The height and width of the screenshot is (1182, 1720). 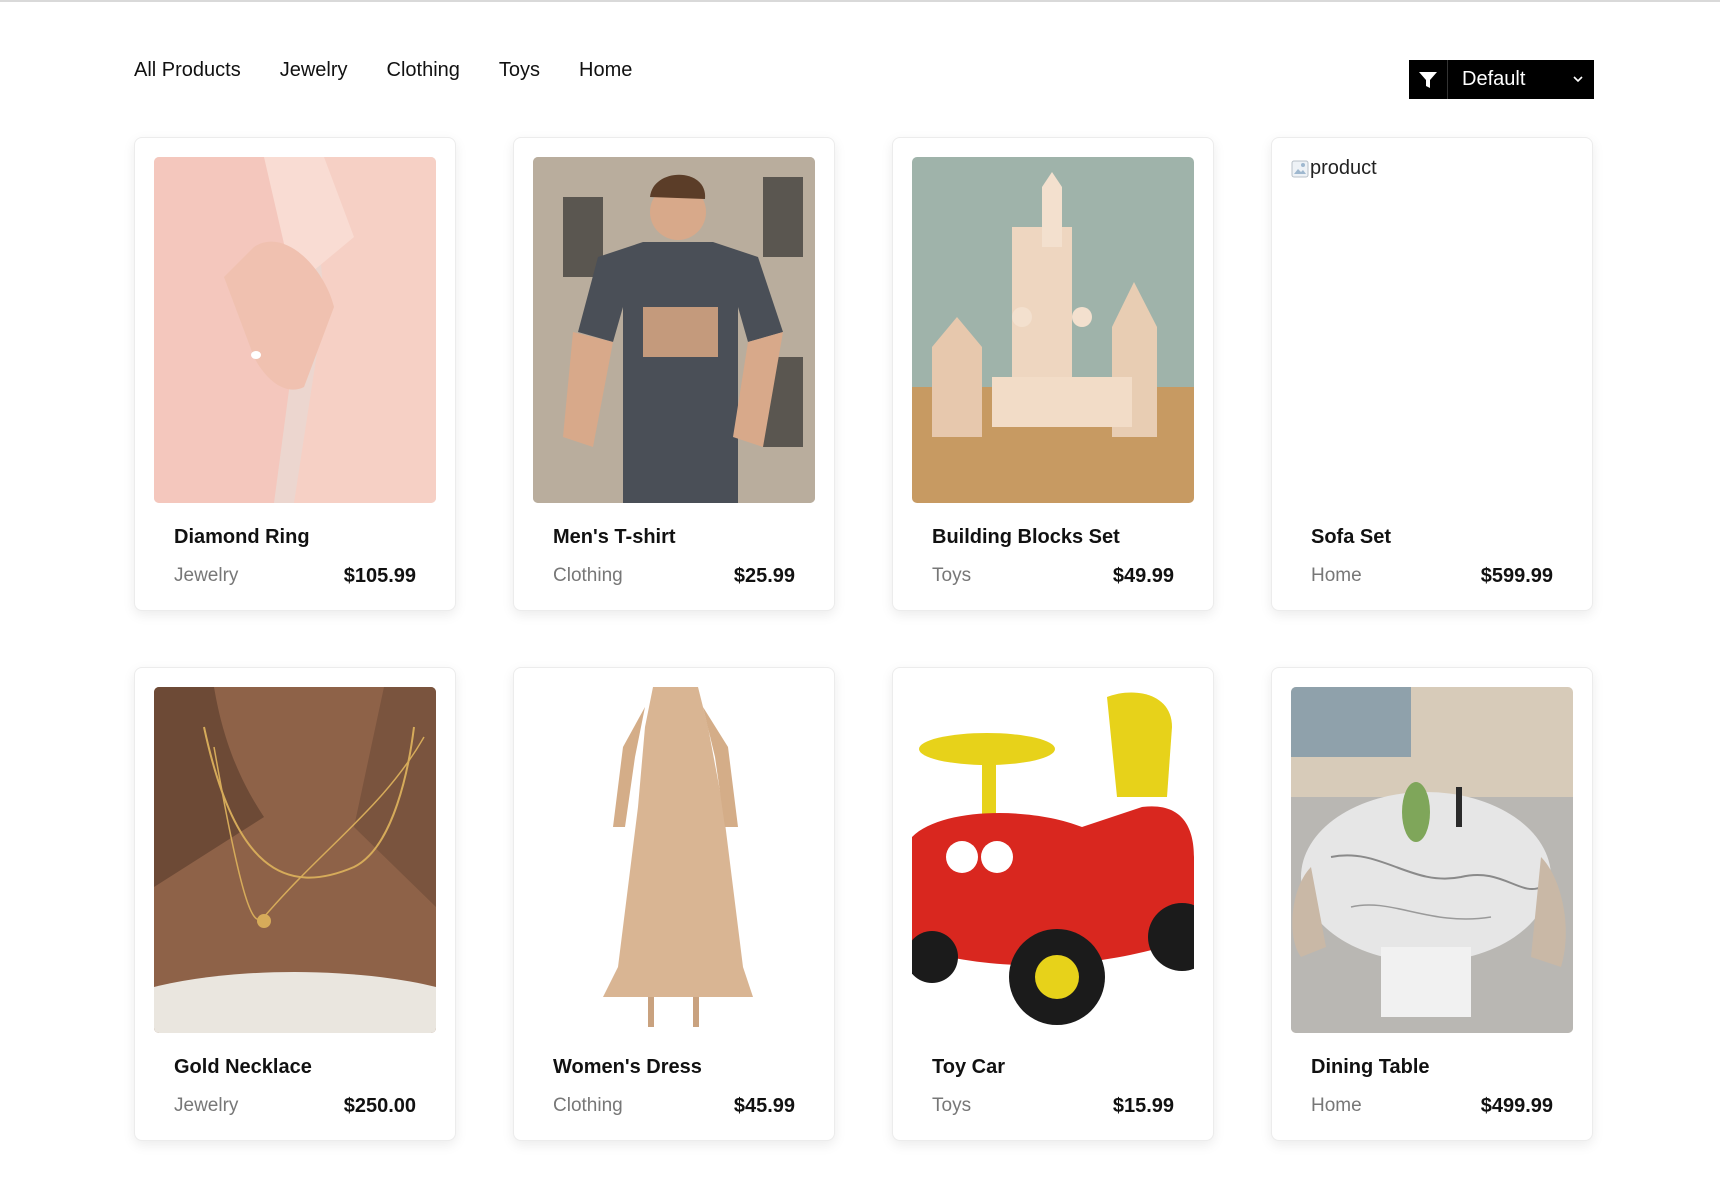 I want to click on nav-home: Home, so click(x=605, y=70).